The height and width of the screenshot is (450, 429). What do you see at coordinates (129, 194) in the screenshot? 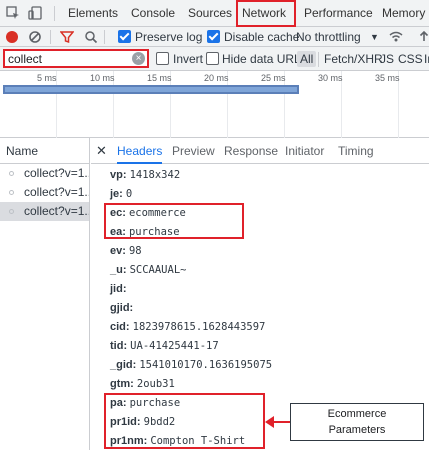
I see `param-value: 0` at bounding box center [129, 194].